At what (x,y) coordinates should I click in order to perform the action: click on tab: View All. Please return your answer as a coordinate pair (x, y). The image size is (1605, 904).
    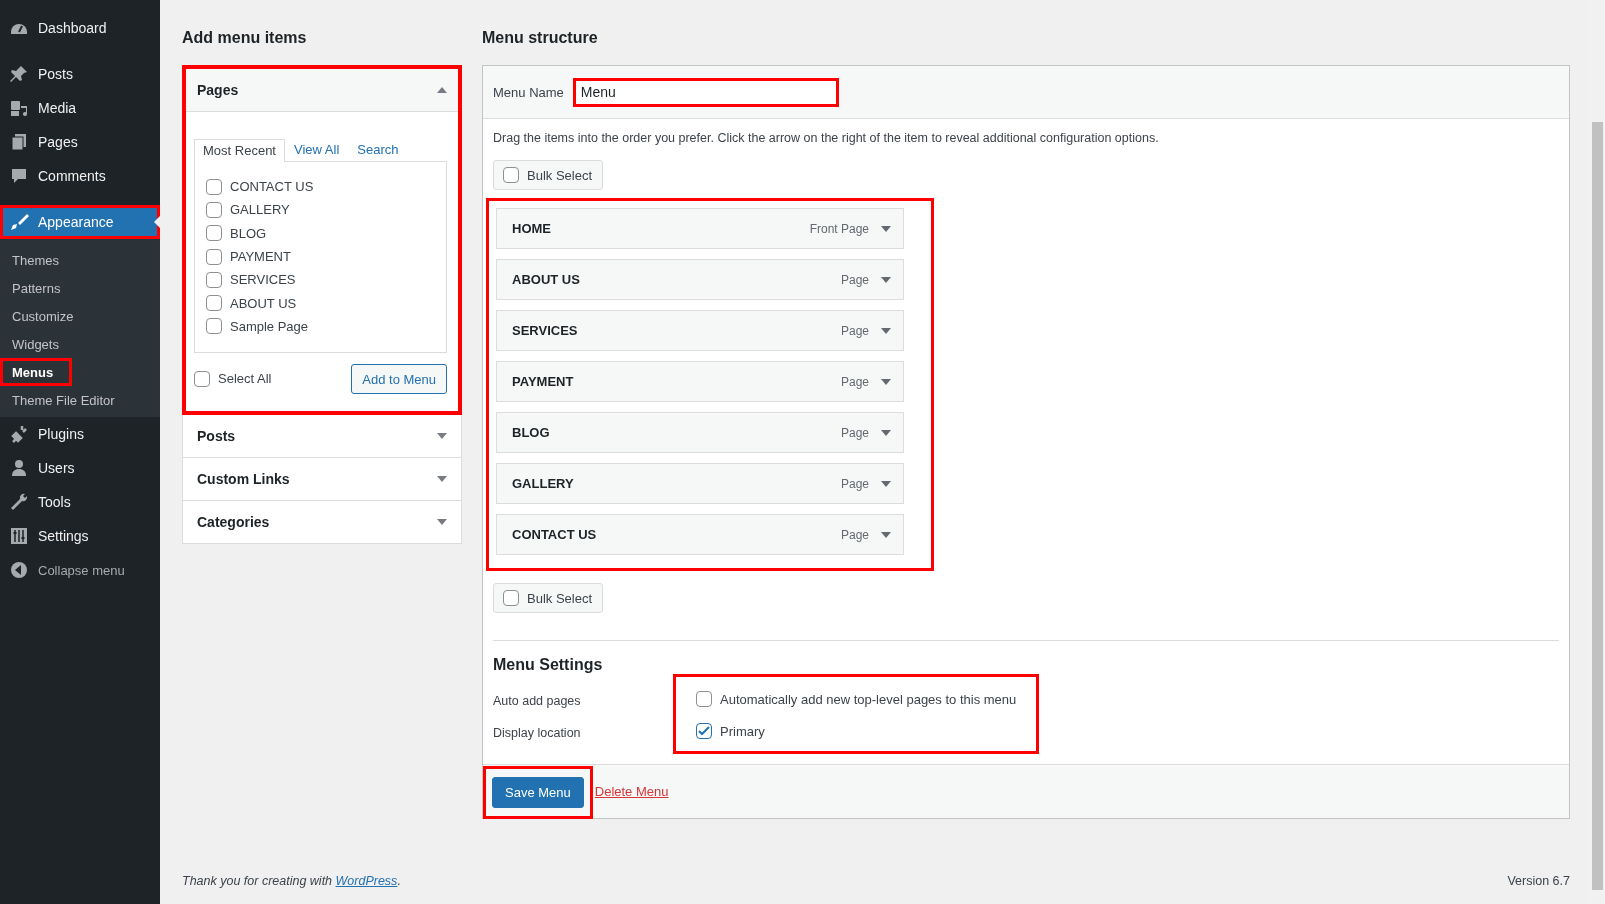
    Looking at the image, I should click on (317, 149).